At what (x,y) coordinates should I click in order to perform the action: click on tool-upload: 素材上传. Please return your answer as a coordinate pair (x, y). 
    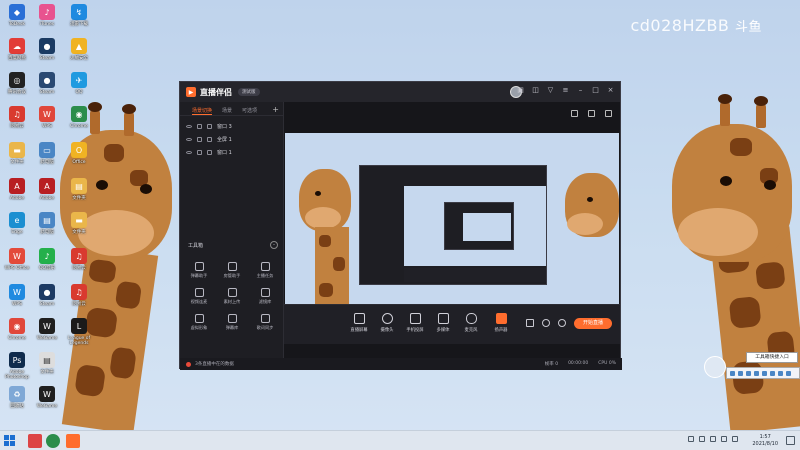
    Looking at the image, I should click on (232, 296).